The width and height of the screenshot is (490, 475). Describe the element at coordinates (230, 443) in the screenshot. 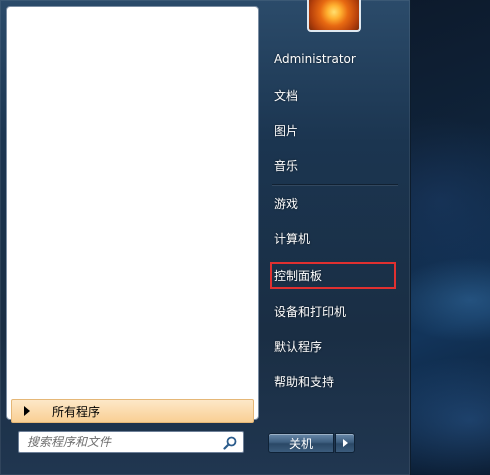

I see `search-icon` at that location.